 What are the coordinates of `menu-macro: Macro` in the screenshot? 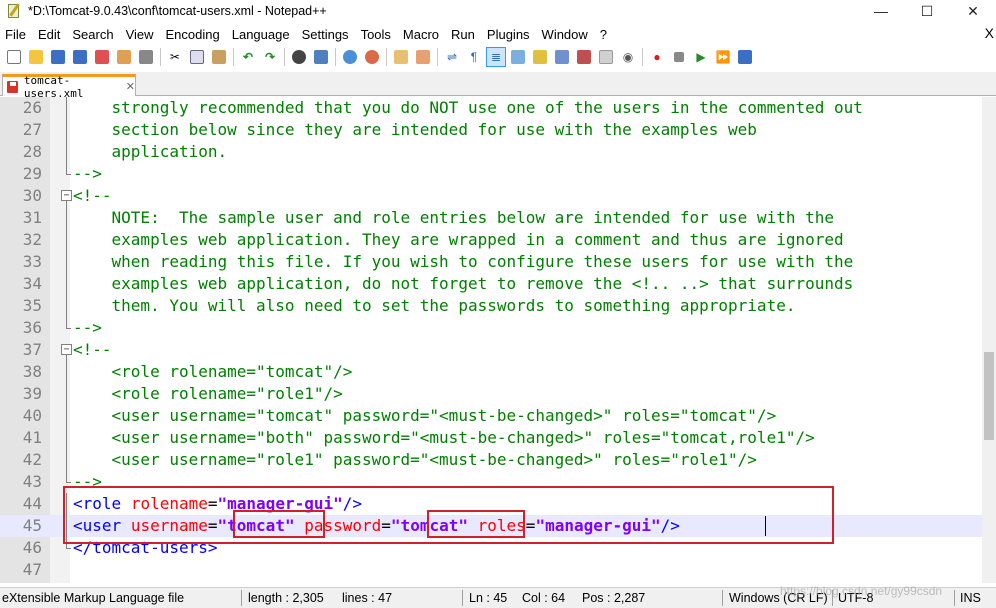 It's located at (422, 34).